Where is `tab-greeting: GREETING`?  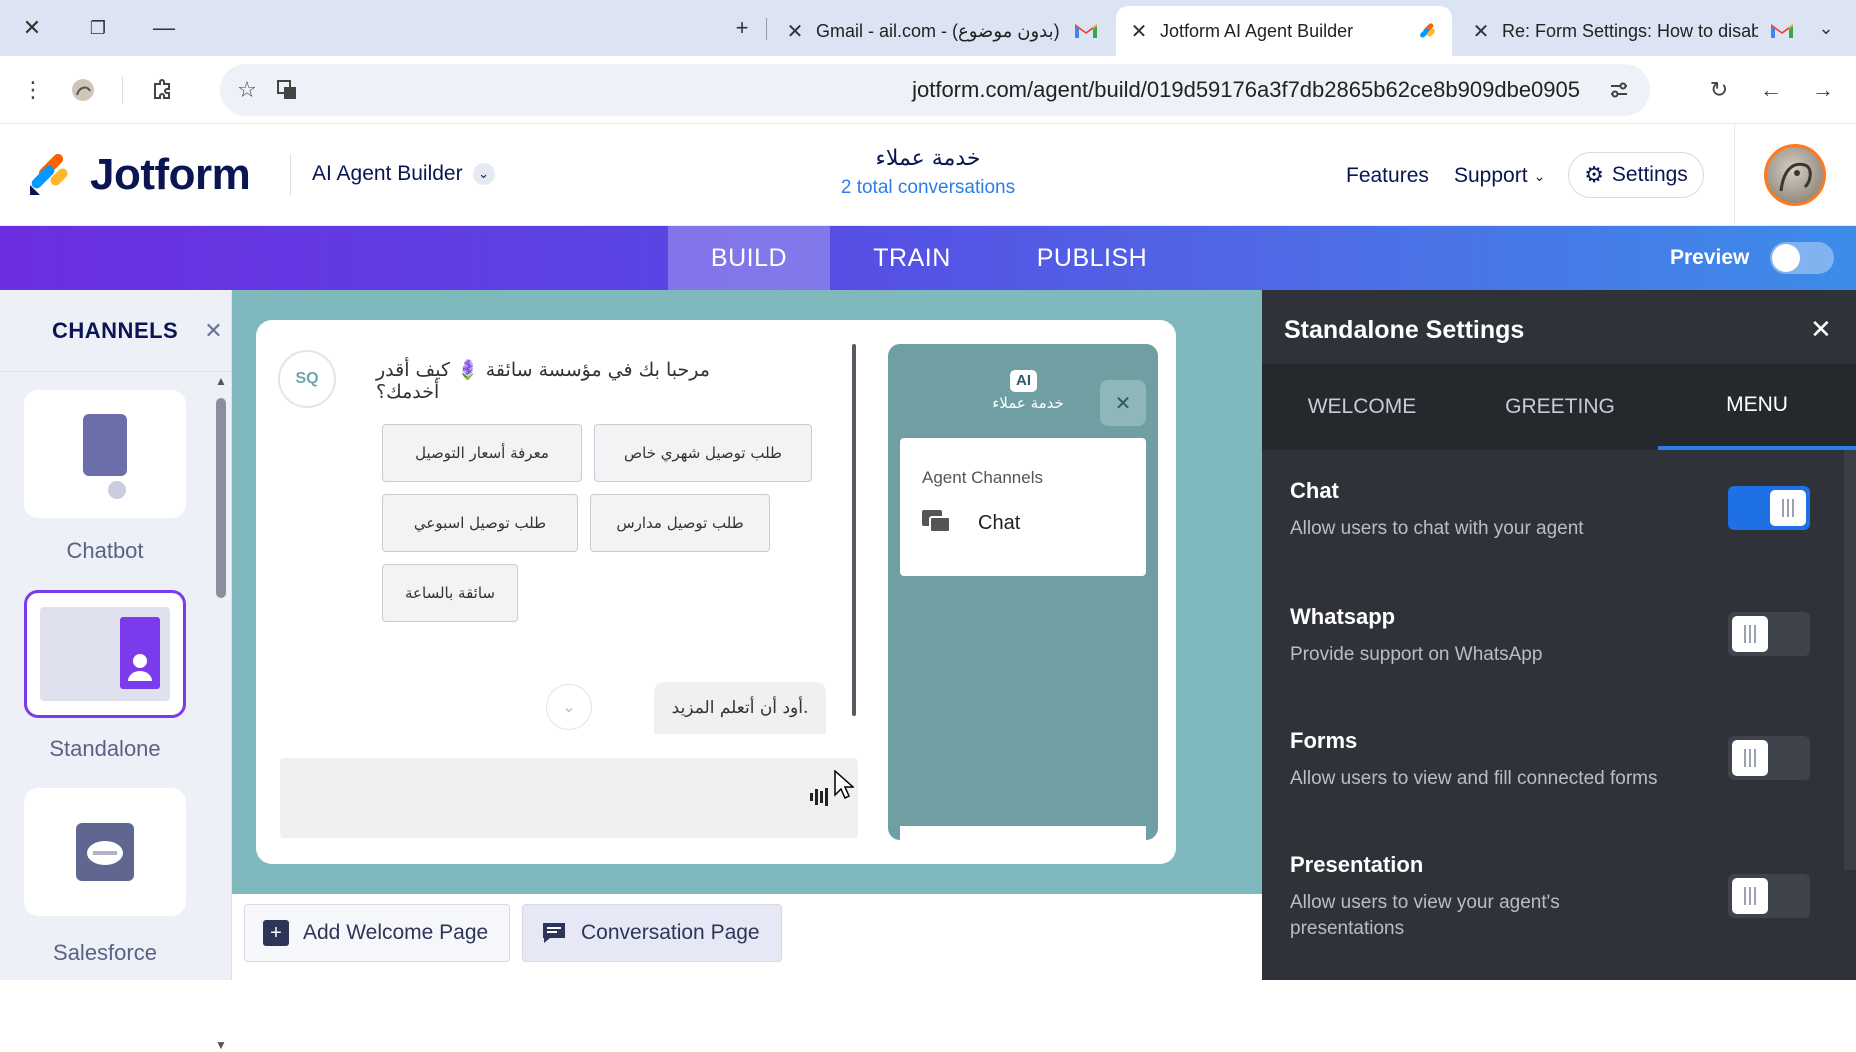
tab-greeting: GREETING is located at coordinates (1560, 407).